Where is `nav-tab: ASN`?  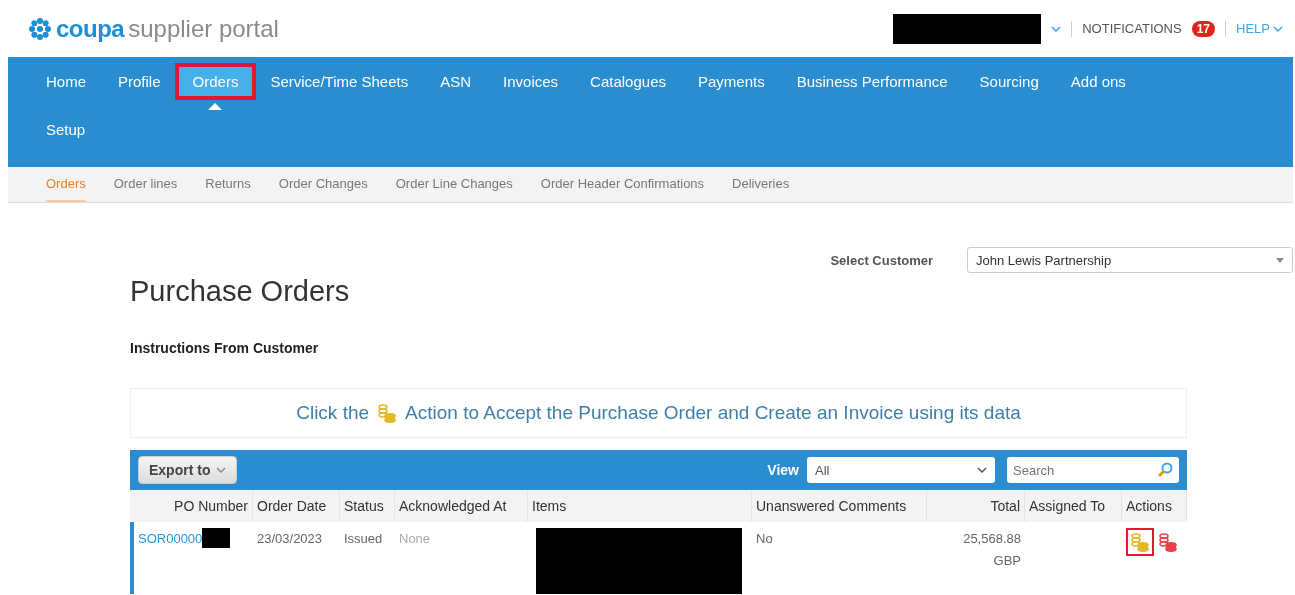 nav-tab: ASN is located at coordinates (456, 81).